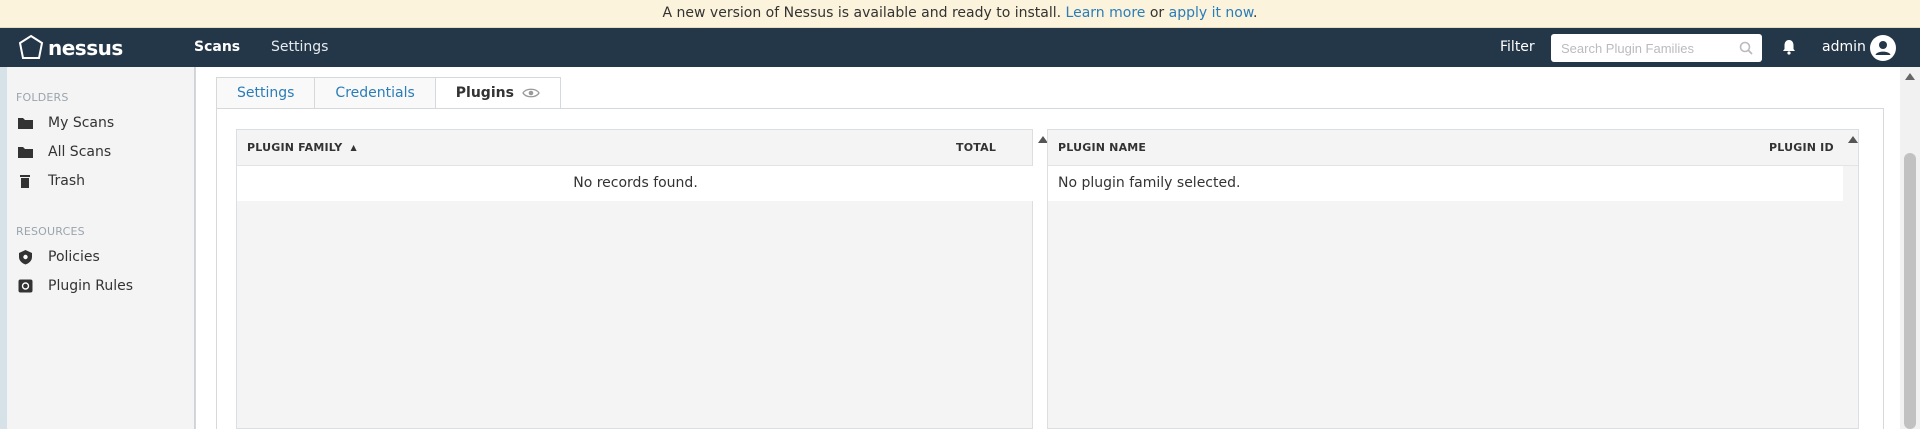 The image size is (1920, 429). I want to click on tab-label: Plugins, so click(484, 93).